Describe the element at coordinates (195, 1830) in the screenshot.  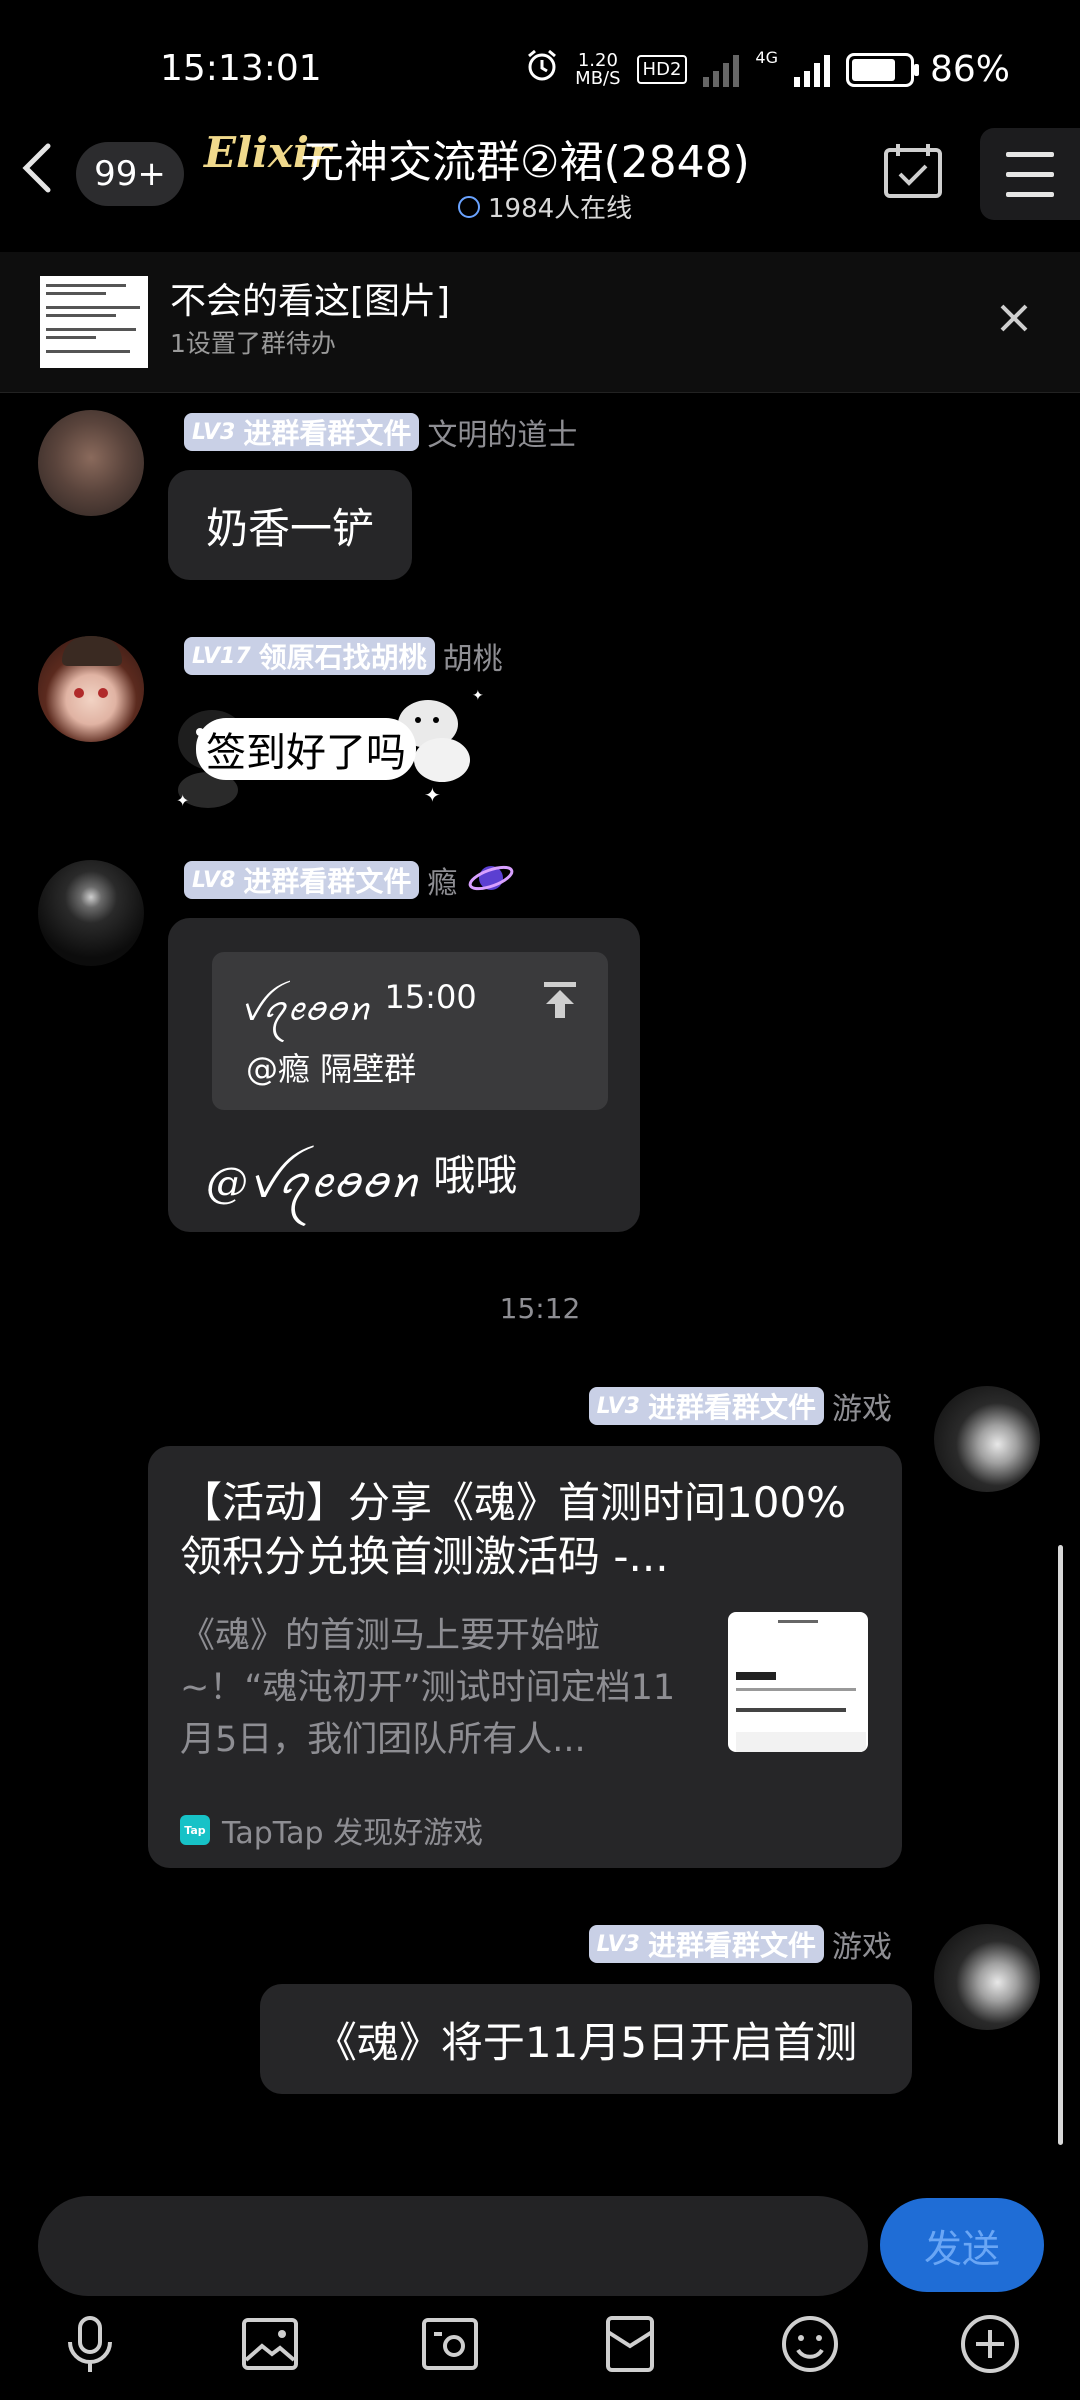
I see `taptap-icon: Tap` at that location.